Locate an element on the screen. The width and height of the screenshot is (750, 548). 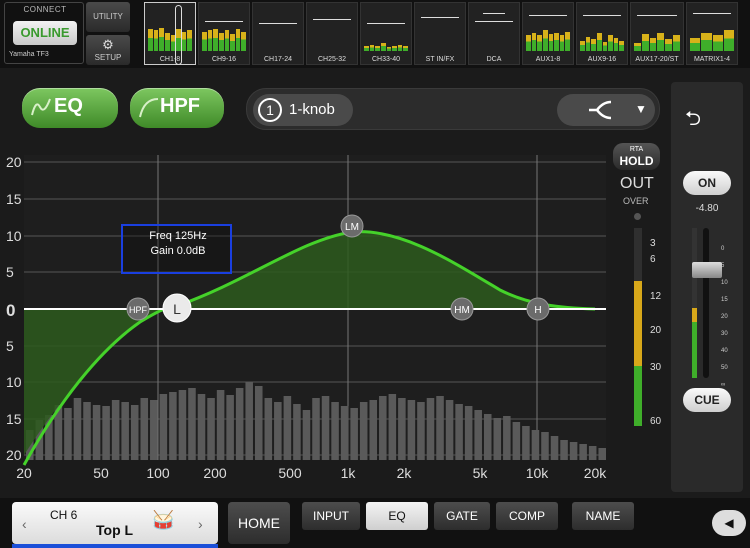
device-name: Yamaha TF3 is located at coordinates (29, 54).